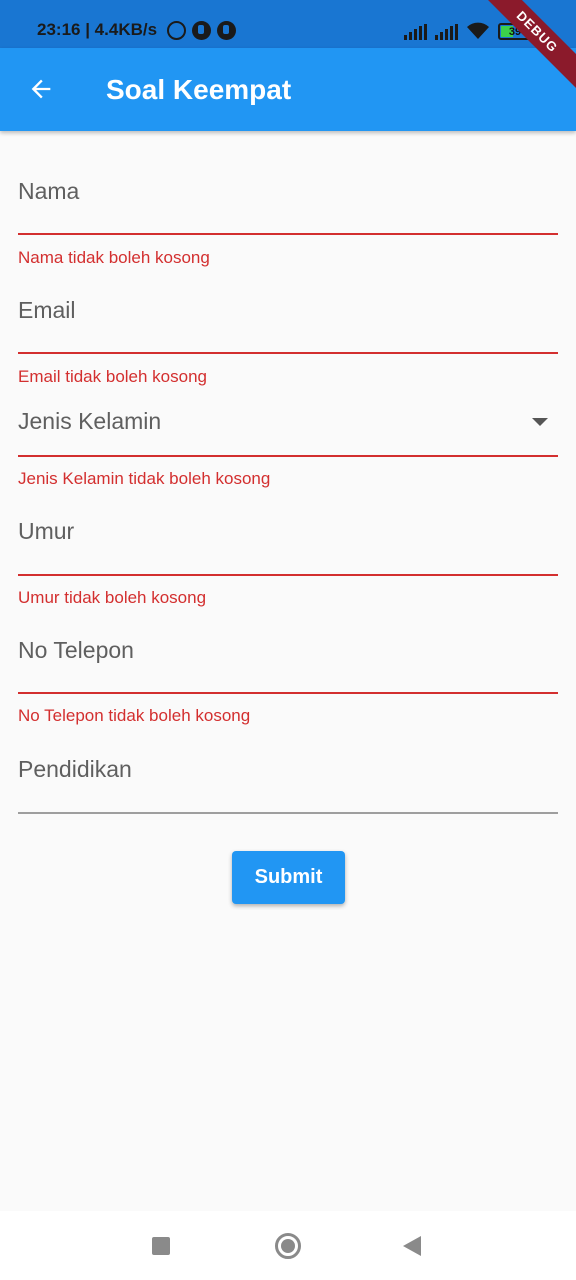  What do you see at coordinates (288, 813) in the screenshot?
I see `education-underline` at bounding box center [288, 813].